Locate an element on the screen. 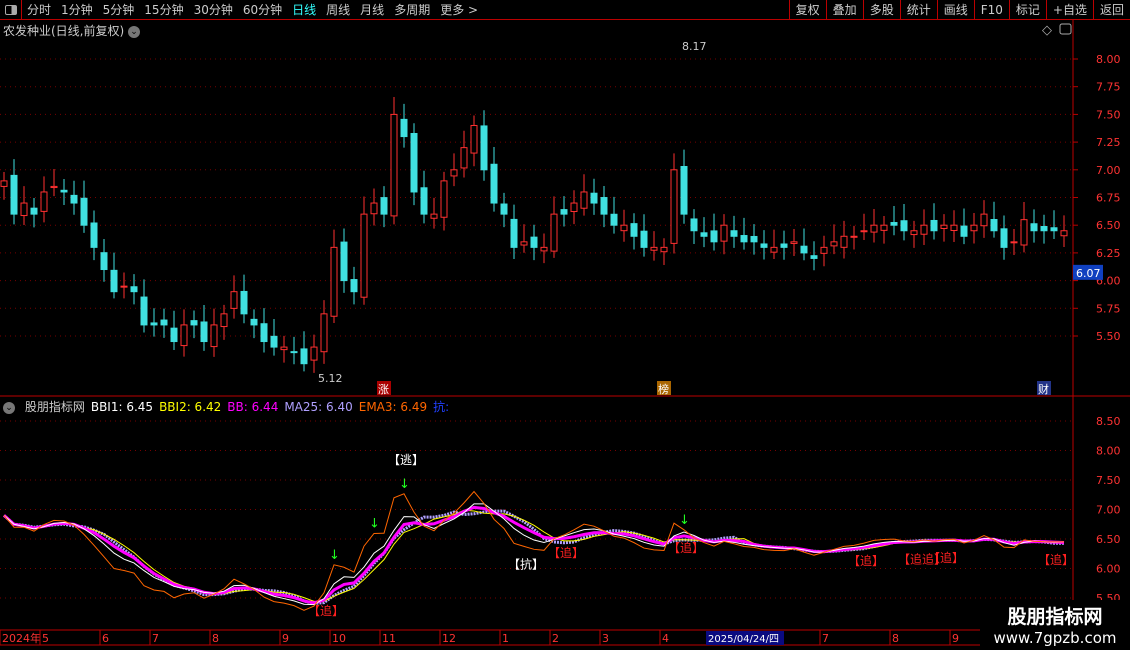 This screenshot has height=650, width=1130. chevron-down-icon: ⌄ is located at coordinates (9, 407).